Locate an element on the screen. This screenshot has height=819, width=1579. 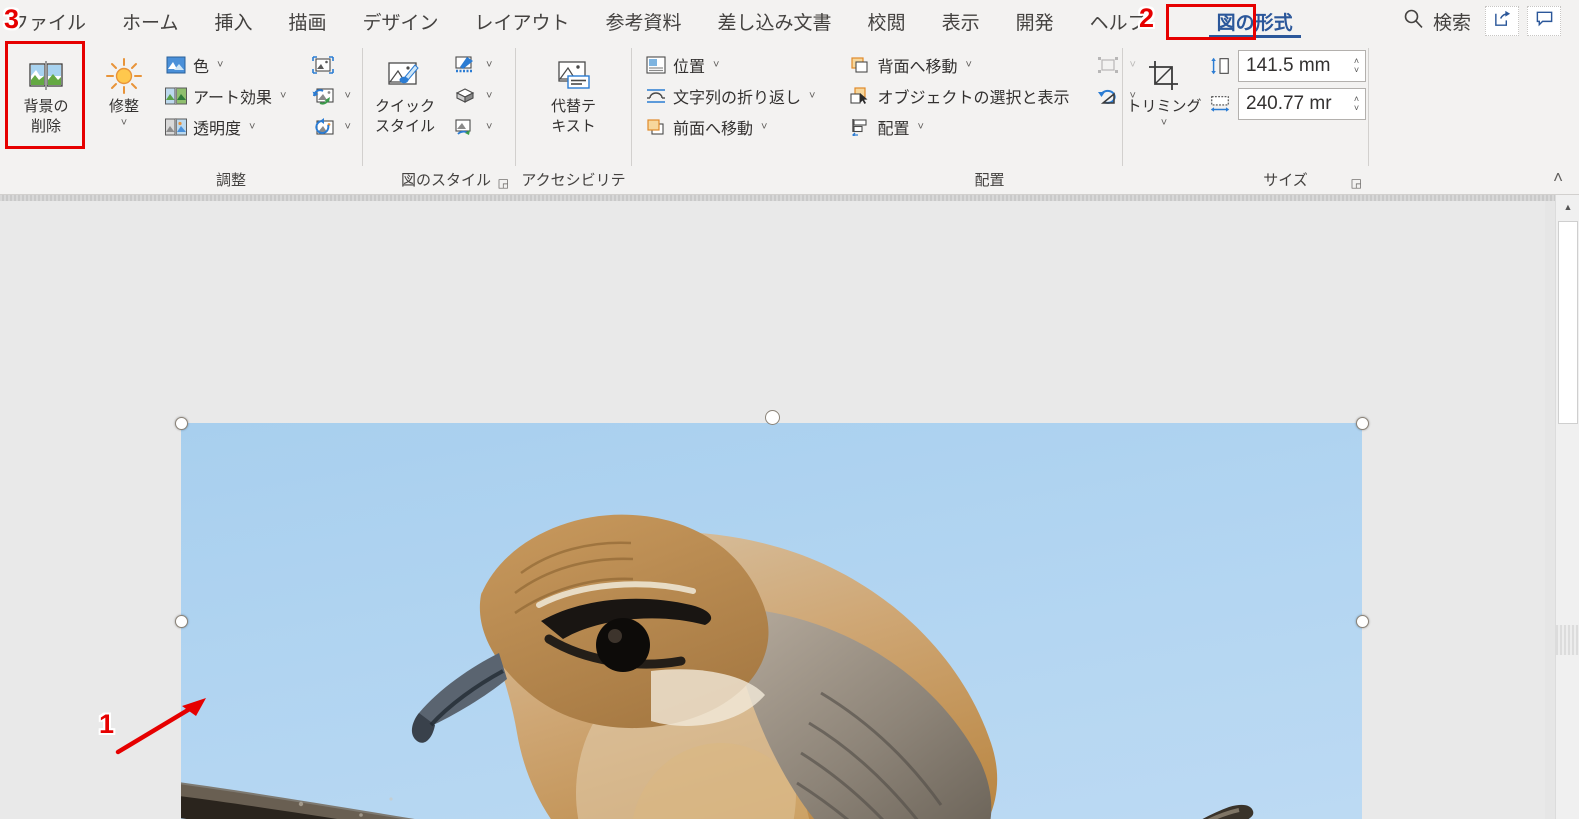
search-box: 検索 is located at coordinates (1437, 21).